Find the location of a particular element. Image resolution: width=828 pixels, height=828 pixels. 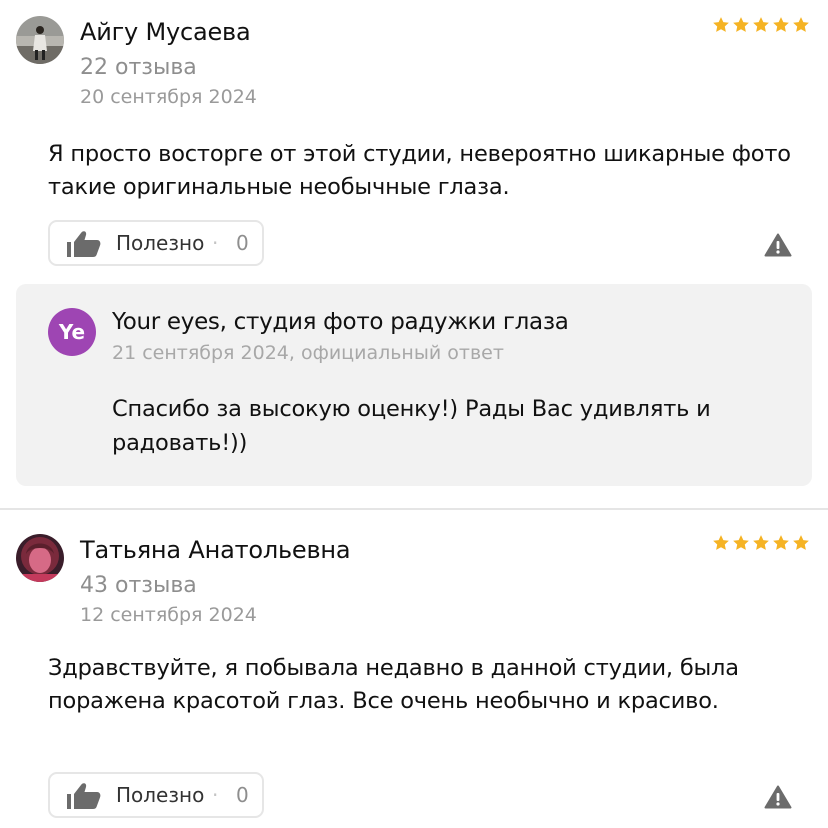

organization-name: Your eyes, студия фото радужки глаза is located at coordinates (340, 322).